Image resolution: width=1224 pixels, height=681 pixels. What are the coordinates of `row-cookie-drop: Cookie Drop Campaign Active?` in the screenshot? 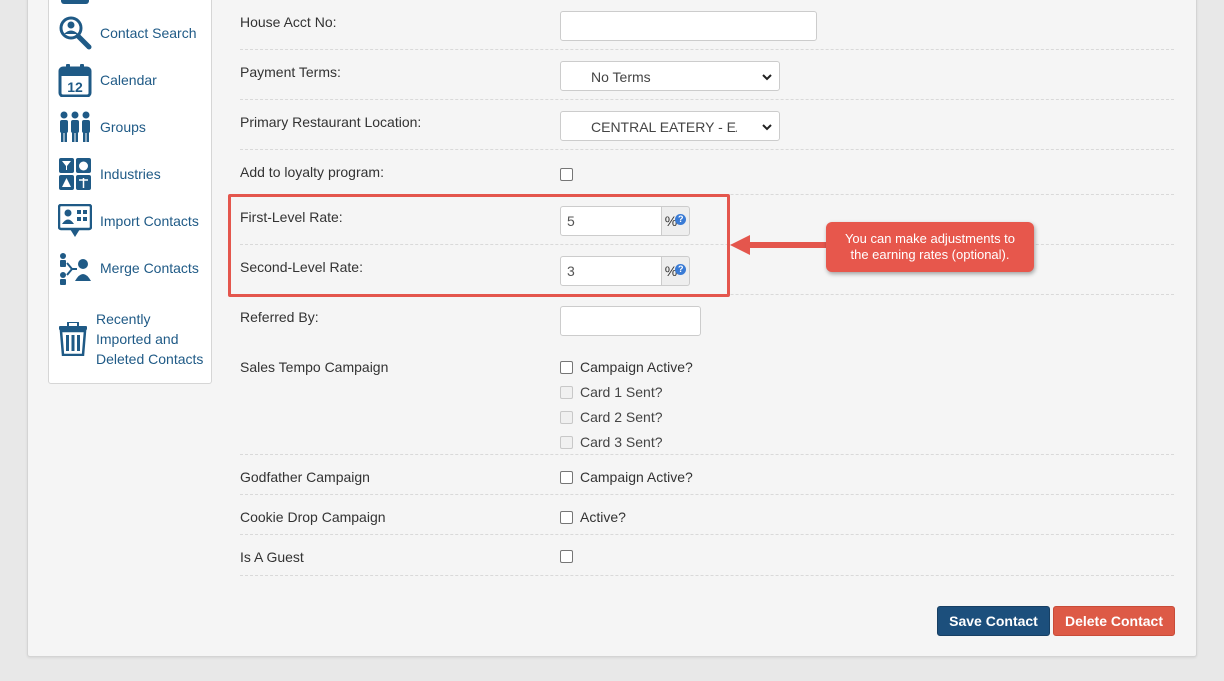 It's located at (707, 515).